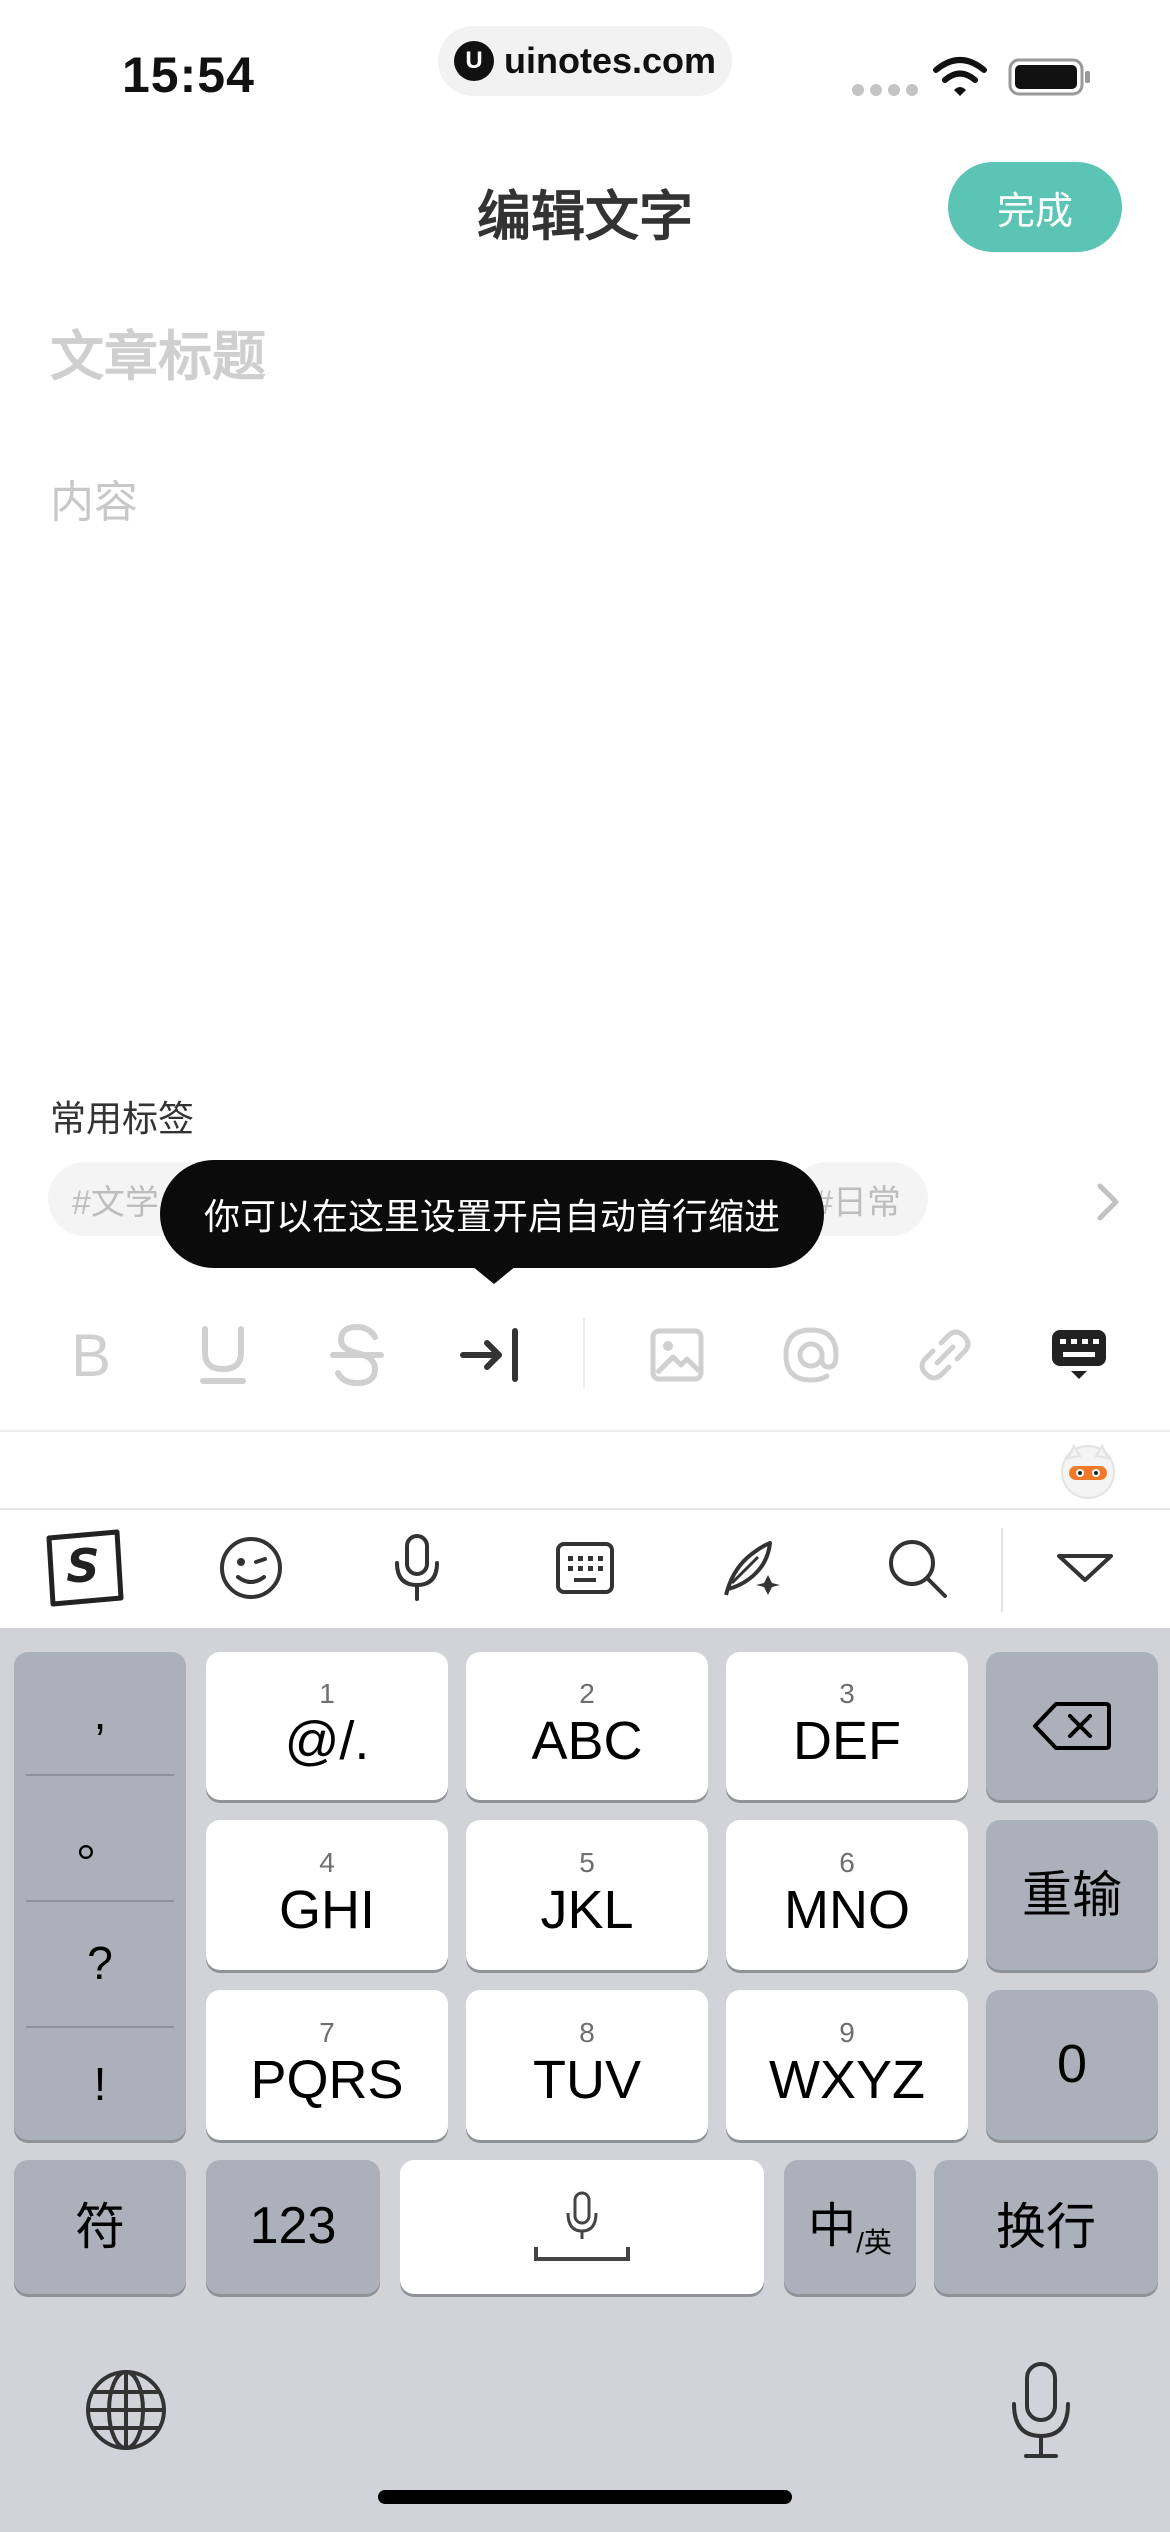  Describe the element at coordinates (100, 2084) in the screenshot. I see `punct-key-exclamation: !` at that location.